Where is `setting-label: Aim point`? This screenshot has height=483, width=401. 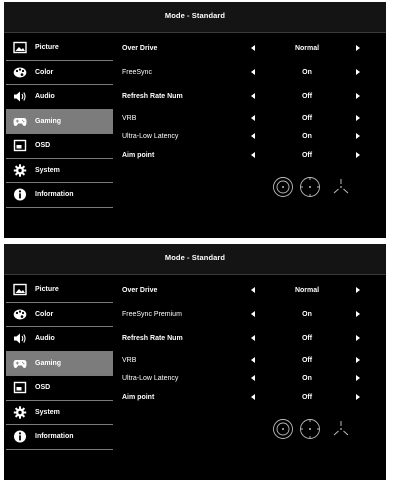 setting-label: Aim point is located at coordinates (138, 155).